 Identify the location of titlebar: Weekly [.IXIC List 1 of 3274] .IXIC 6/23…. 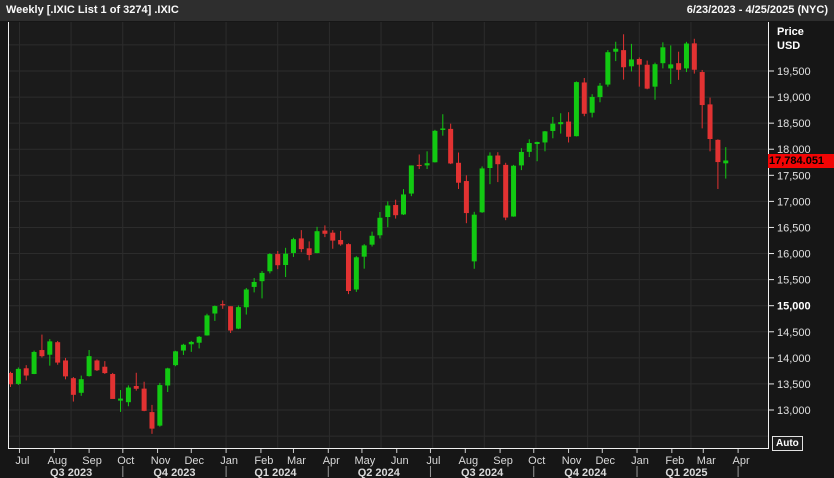
(417, 10).